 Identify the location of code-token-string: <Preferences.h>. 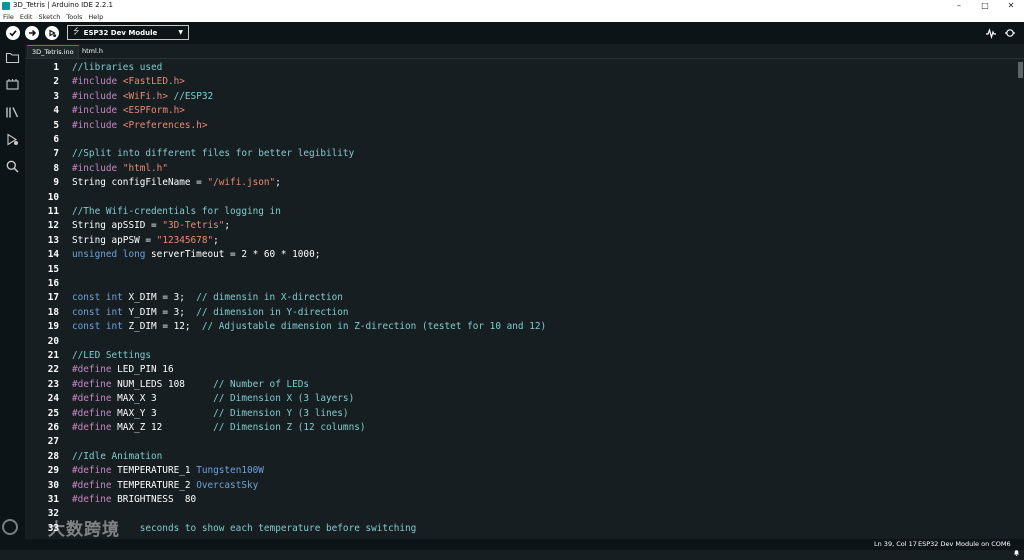
(165, 125).